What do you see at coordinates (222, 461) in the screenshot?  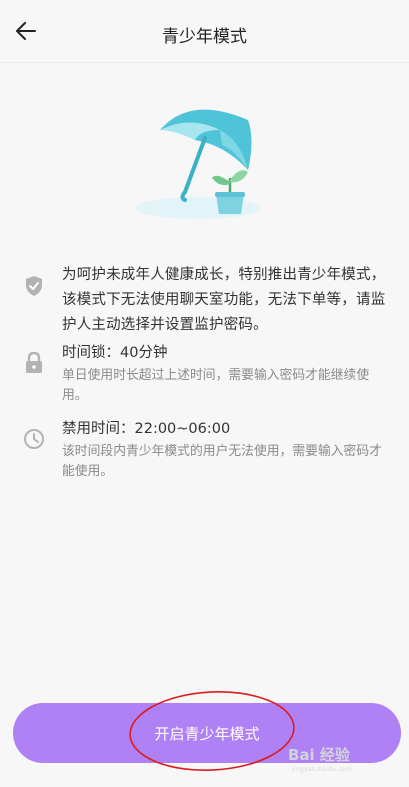 I see `disabled-time-desc: 该时间段内青少年模式的用户无法使用，需要输入密码才能使用。` at bounding box center [222, 461].